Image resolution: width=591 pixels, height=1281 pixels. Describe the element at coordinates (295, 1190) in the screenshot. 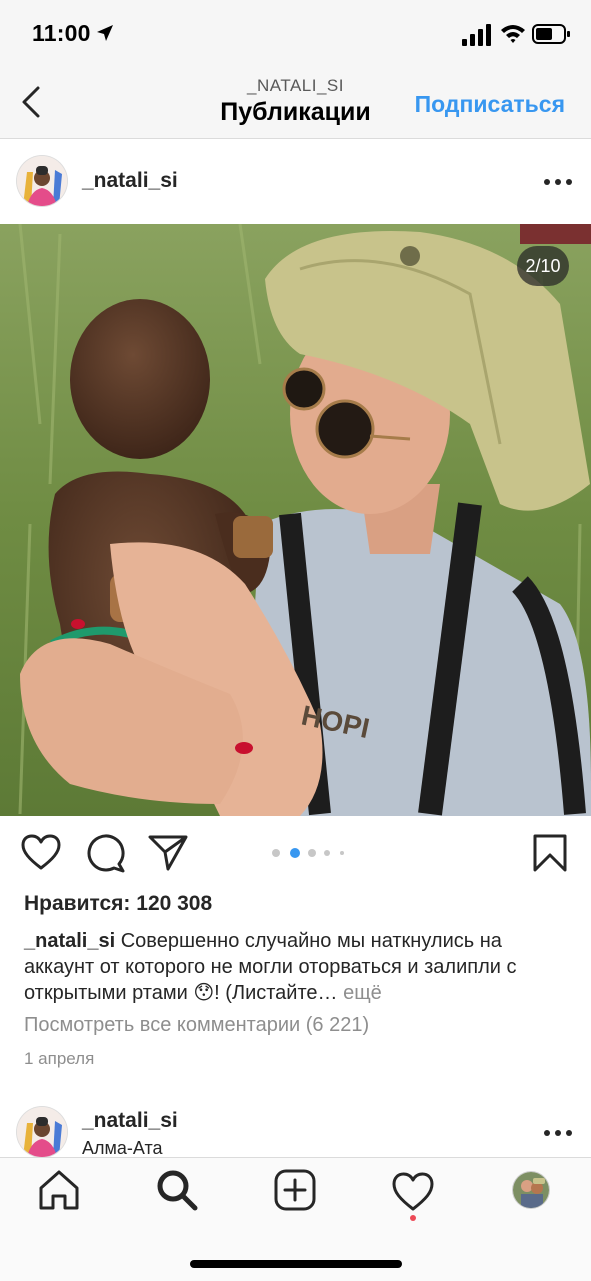

I see `add-post-icon` at that location.